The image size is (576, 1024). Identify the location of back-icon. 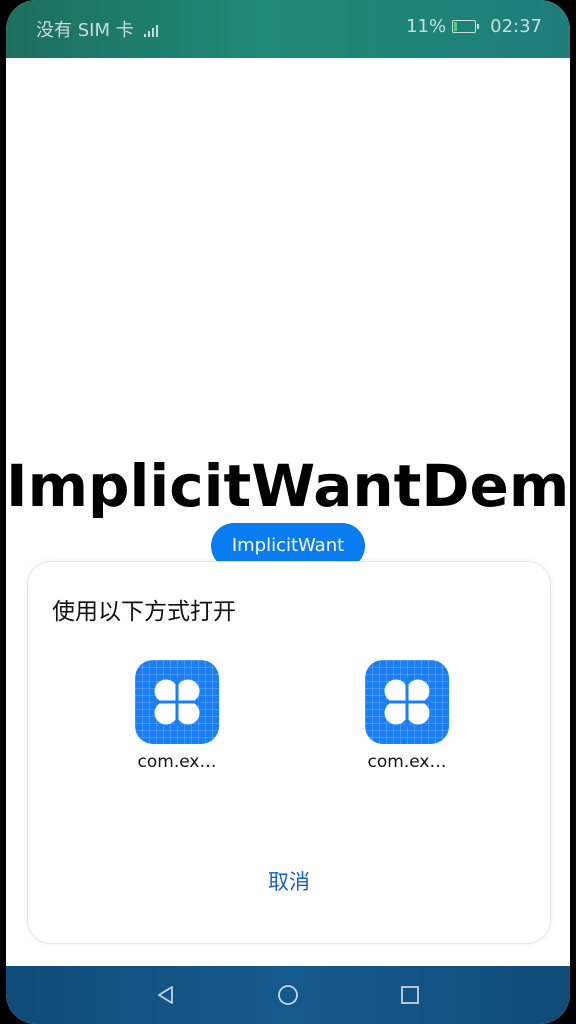
(166, 995).